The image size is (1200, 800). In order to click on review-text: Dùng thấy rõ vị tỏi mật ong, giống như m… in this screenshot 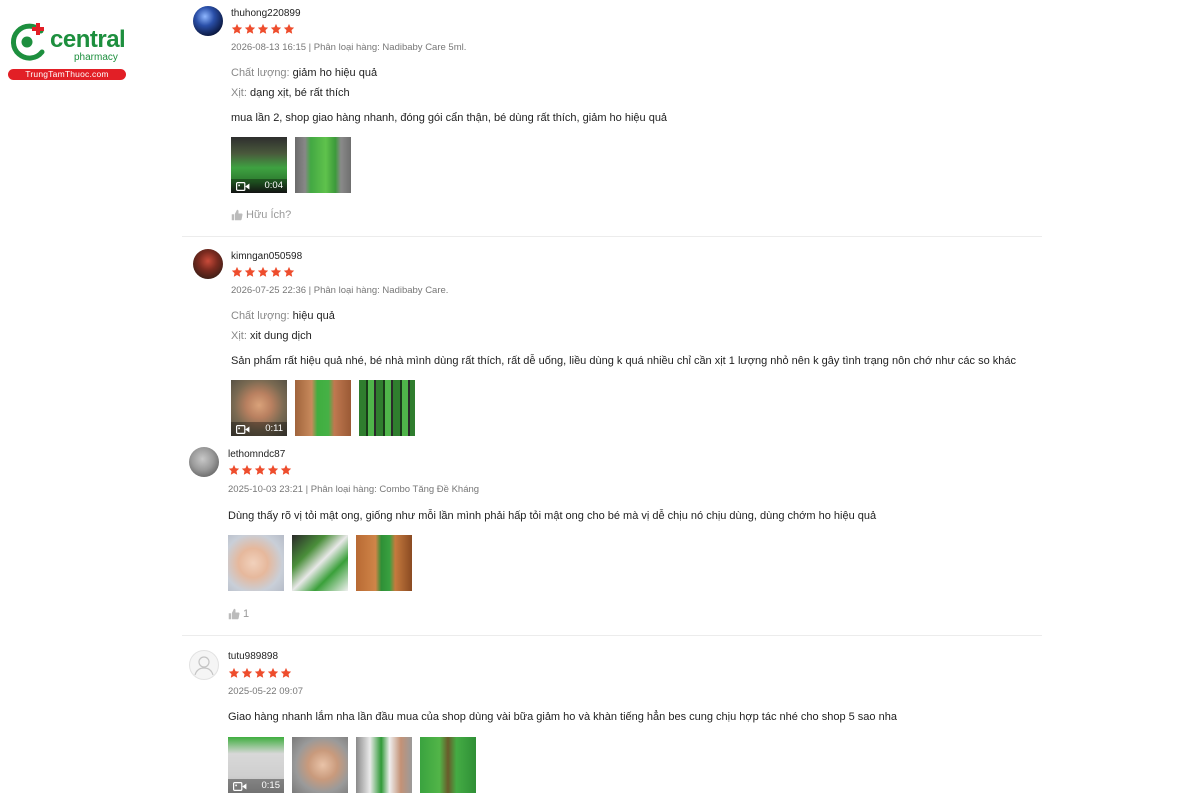, I will do `click(552, 516)`.